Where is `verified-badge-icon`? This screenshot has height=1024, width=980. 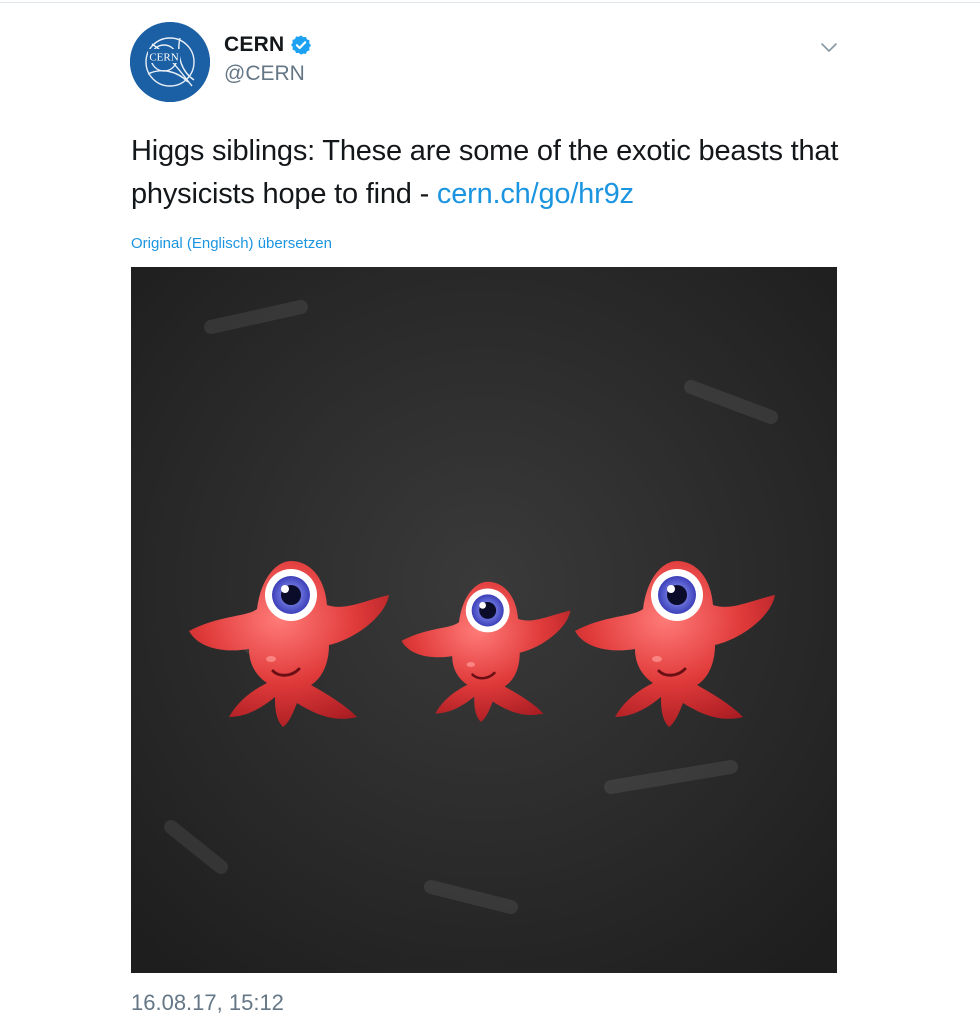
verified-badge-icon is located at coordinates (301, 45).